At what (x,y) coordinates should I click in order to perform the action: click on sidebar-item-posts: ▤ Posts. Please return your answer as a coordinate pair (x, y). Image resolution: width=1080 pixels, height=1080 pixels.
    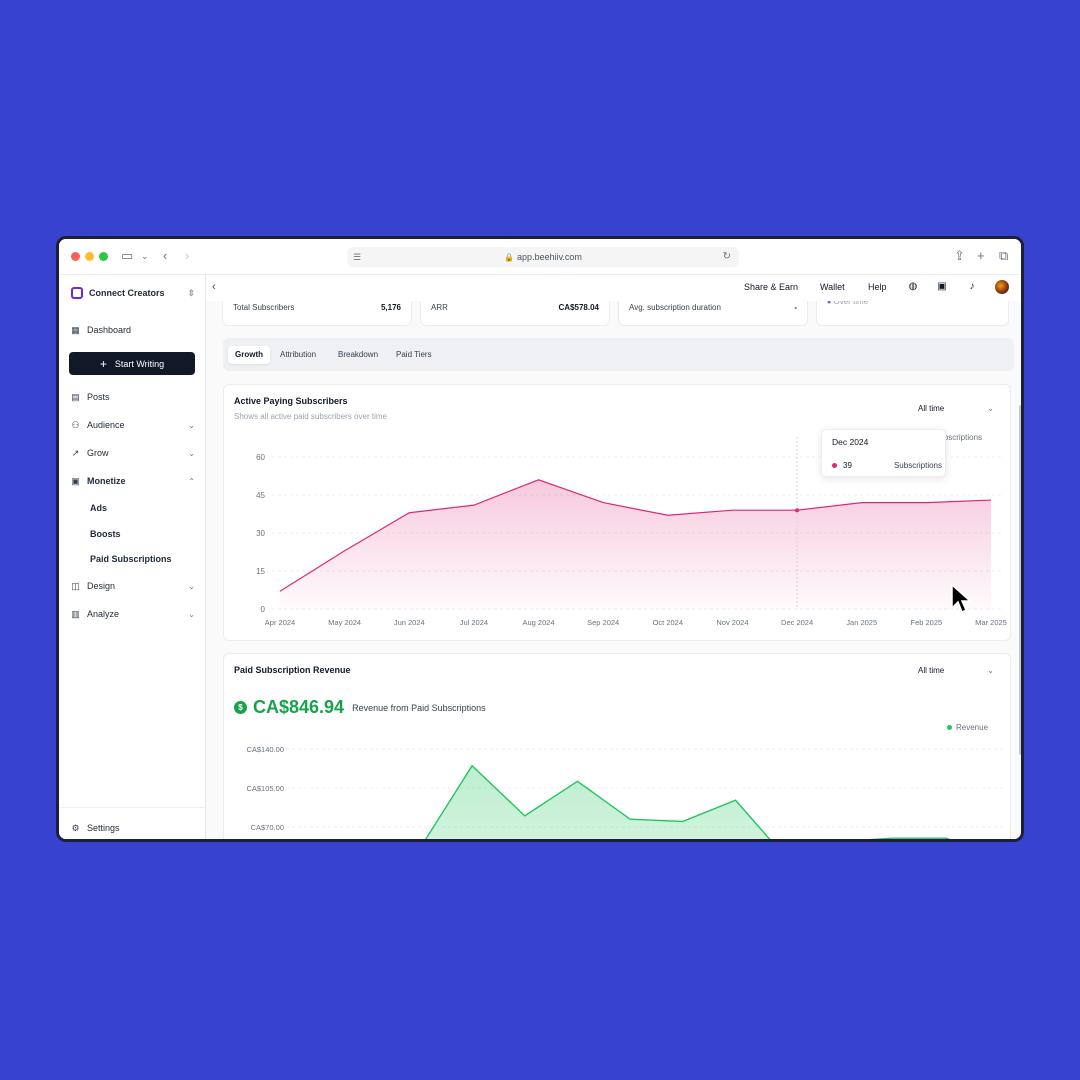
    Looking at the image, I should click on (133, 397).